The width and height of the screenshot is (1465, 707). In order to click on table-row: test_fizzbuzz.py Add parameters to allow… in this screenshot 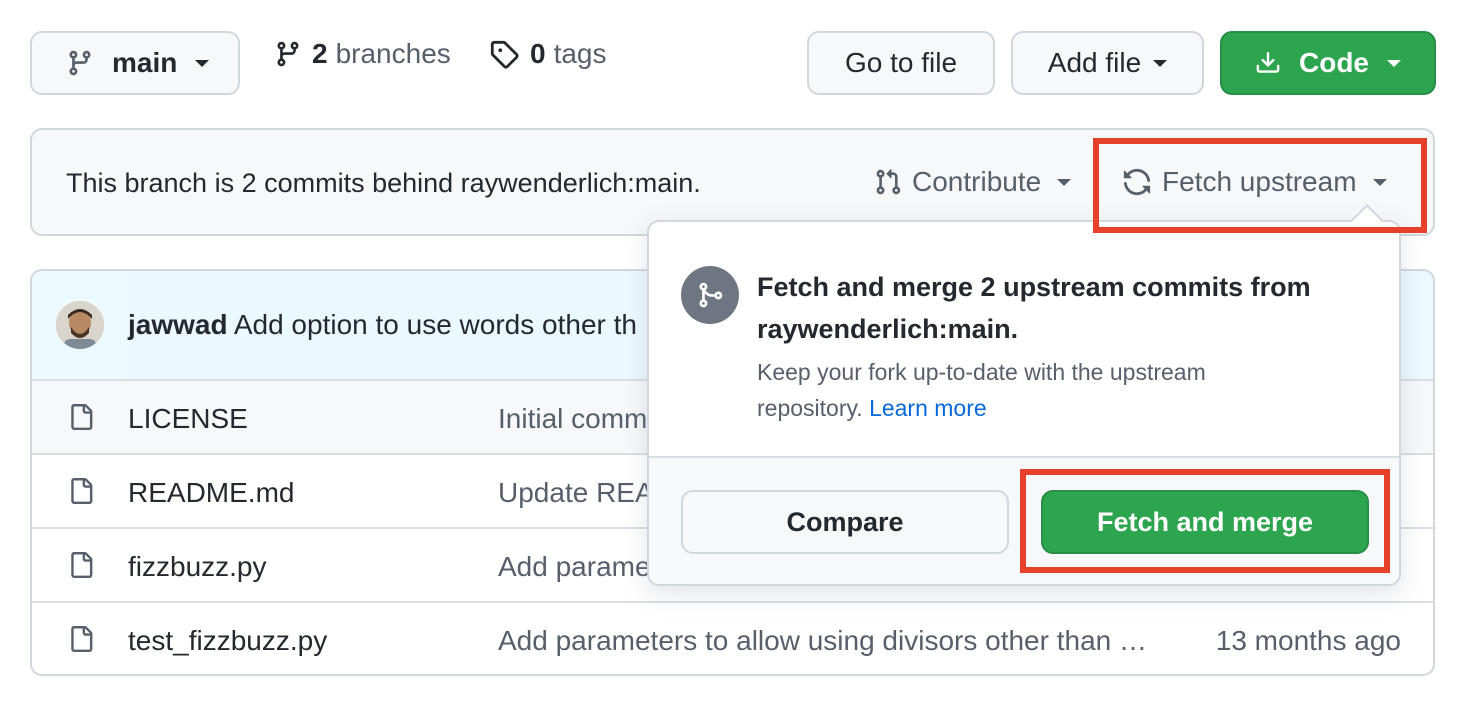, I will do `click(732, 637)`.